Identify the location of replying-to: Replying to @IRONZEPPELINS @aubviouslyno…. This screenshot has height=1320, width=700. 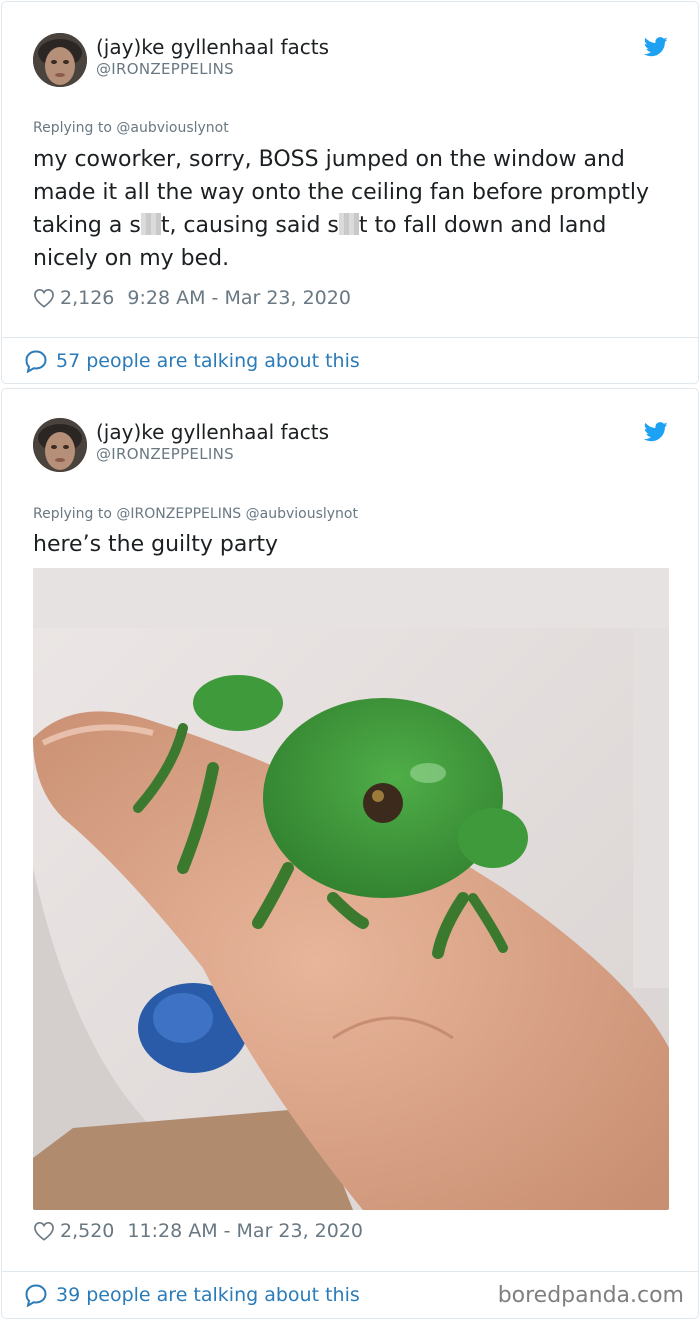
(195, 514).